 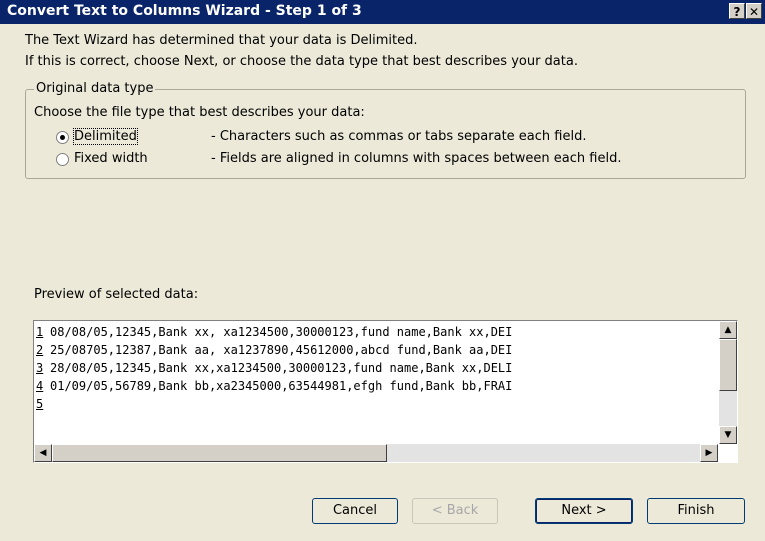 I want to click on radio-label-delimited: Delimited, so click(x=105, y=136).